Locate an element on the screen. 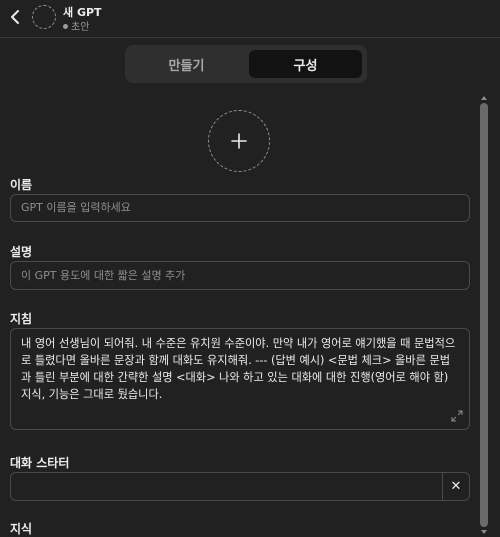 The width and height of the screenshot is (500, 537). gpt-avatar-placeholder-icon is located at coordinates (44, 17).